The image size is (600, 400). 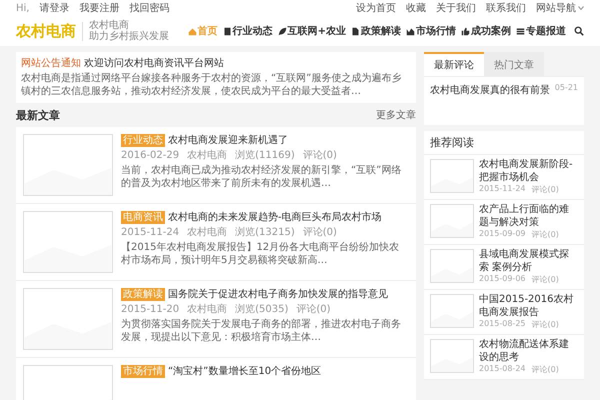 What do you see at coordinates (520, 31) in the screenshot?
I see `list-icon` at bounding box center [520, 31].